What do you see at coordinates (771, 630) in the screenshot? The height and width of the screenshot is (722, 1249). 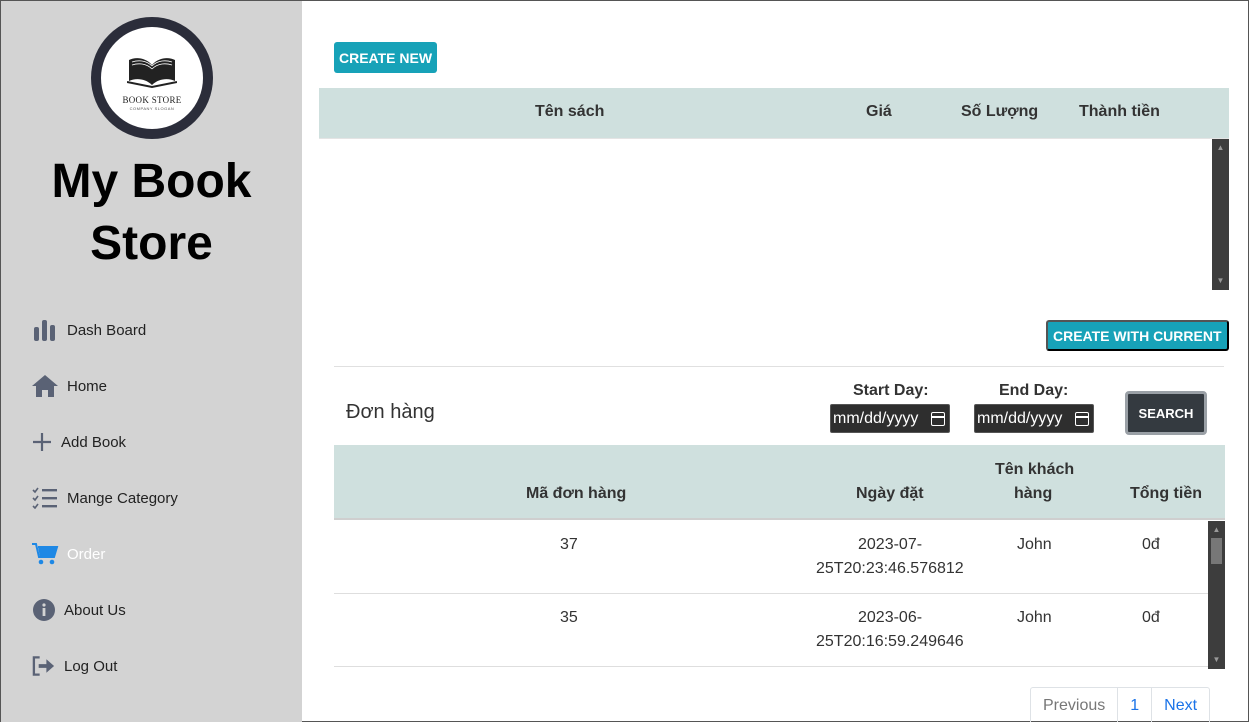 I see `table-row: 35 2023-06- 25T20:16:59.249646 John 0đ` at bounding box center [771, 630].